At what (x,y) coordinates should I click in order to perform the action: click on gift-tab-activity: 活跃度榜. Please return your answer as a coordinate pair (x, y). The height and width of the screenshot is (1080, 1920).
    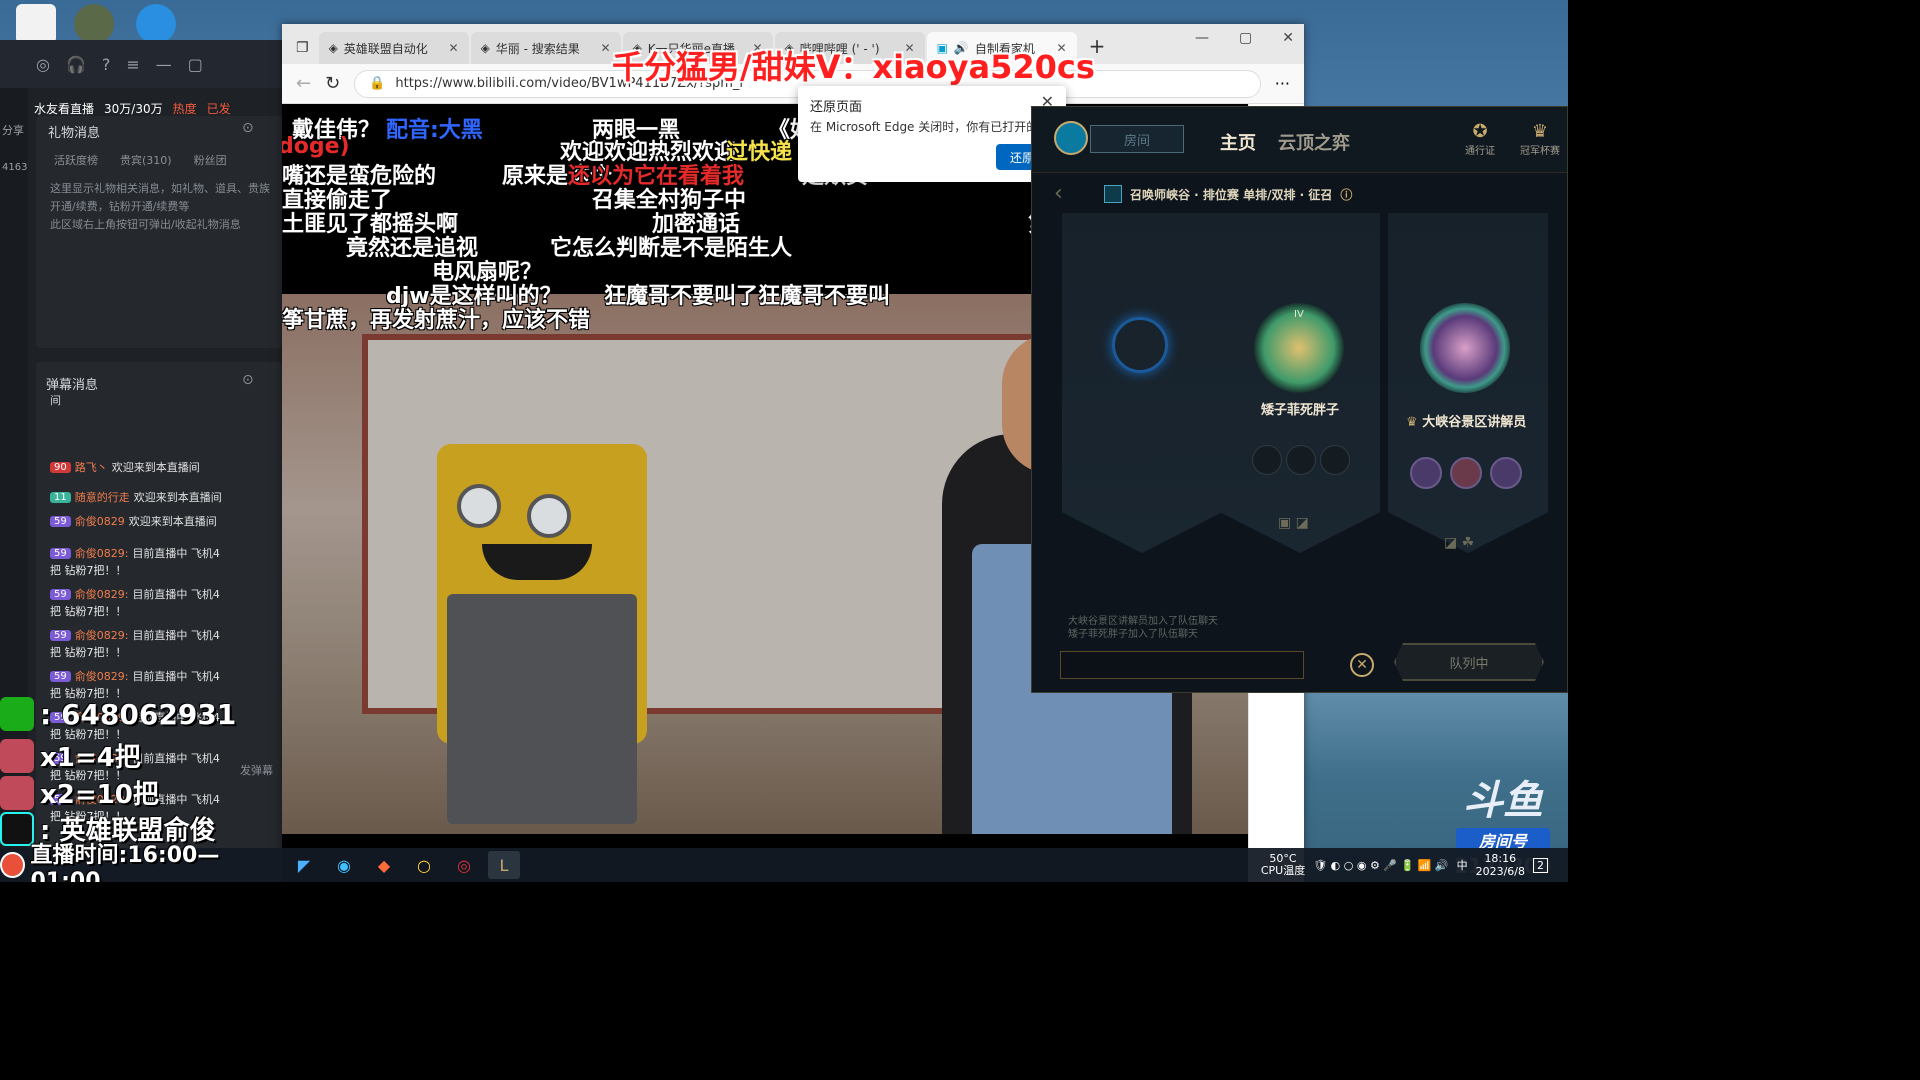
    Looking at the image, I should click on (76, 160).